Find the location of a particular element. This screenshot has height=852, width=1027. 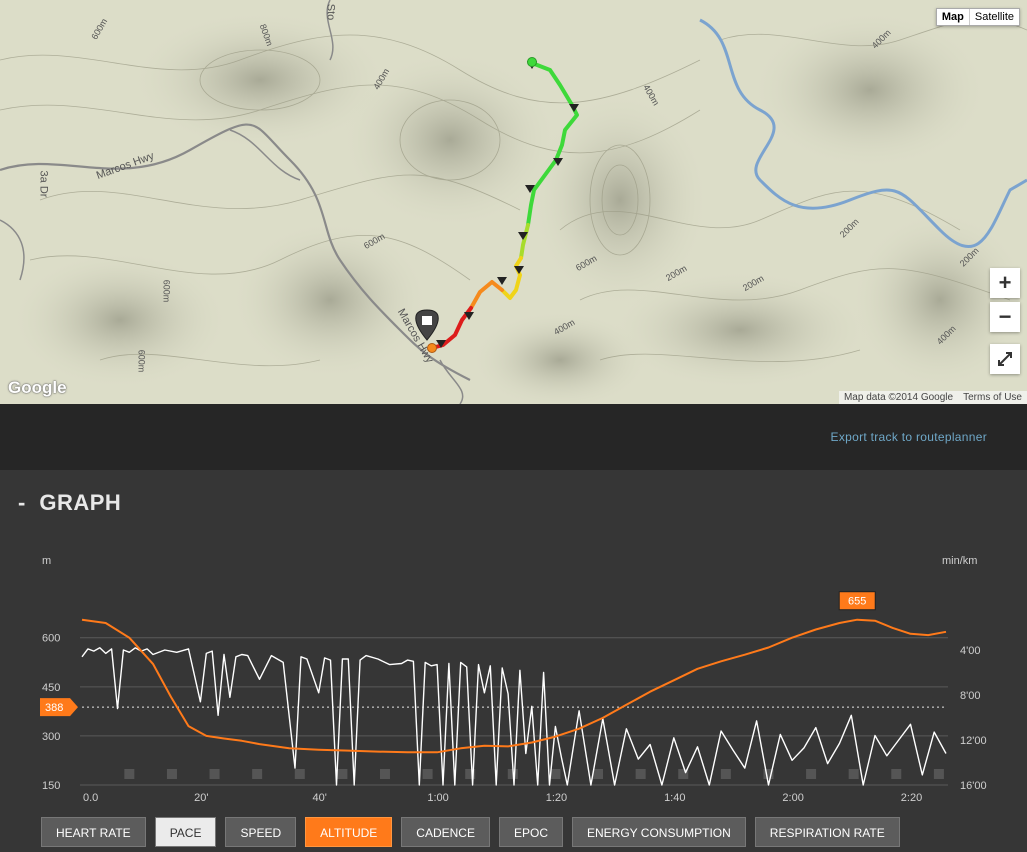

road-label: Sto is located at coordinates (330, 12).